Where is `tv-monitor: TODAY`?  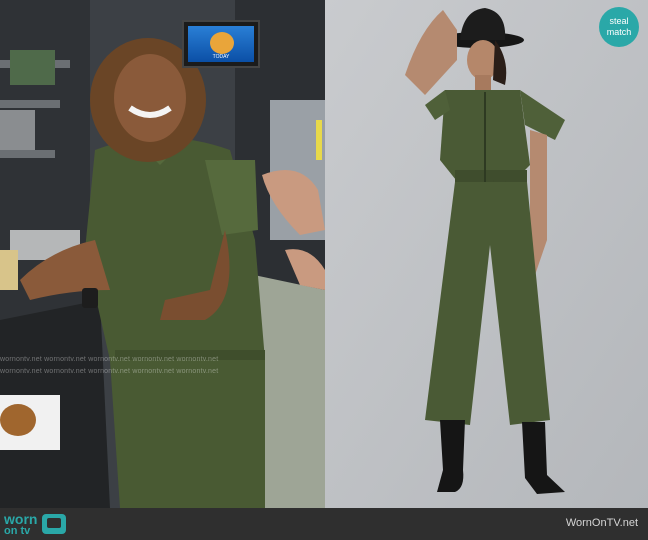 tv-monitor: TODAY is located at coordinates (221, 44).